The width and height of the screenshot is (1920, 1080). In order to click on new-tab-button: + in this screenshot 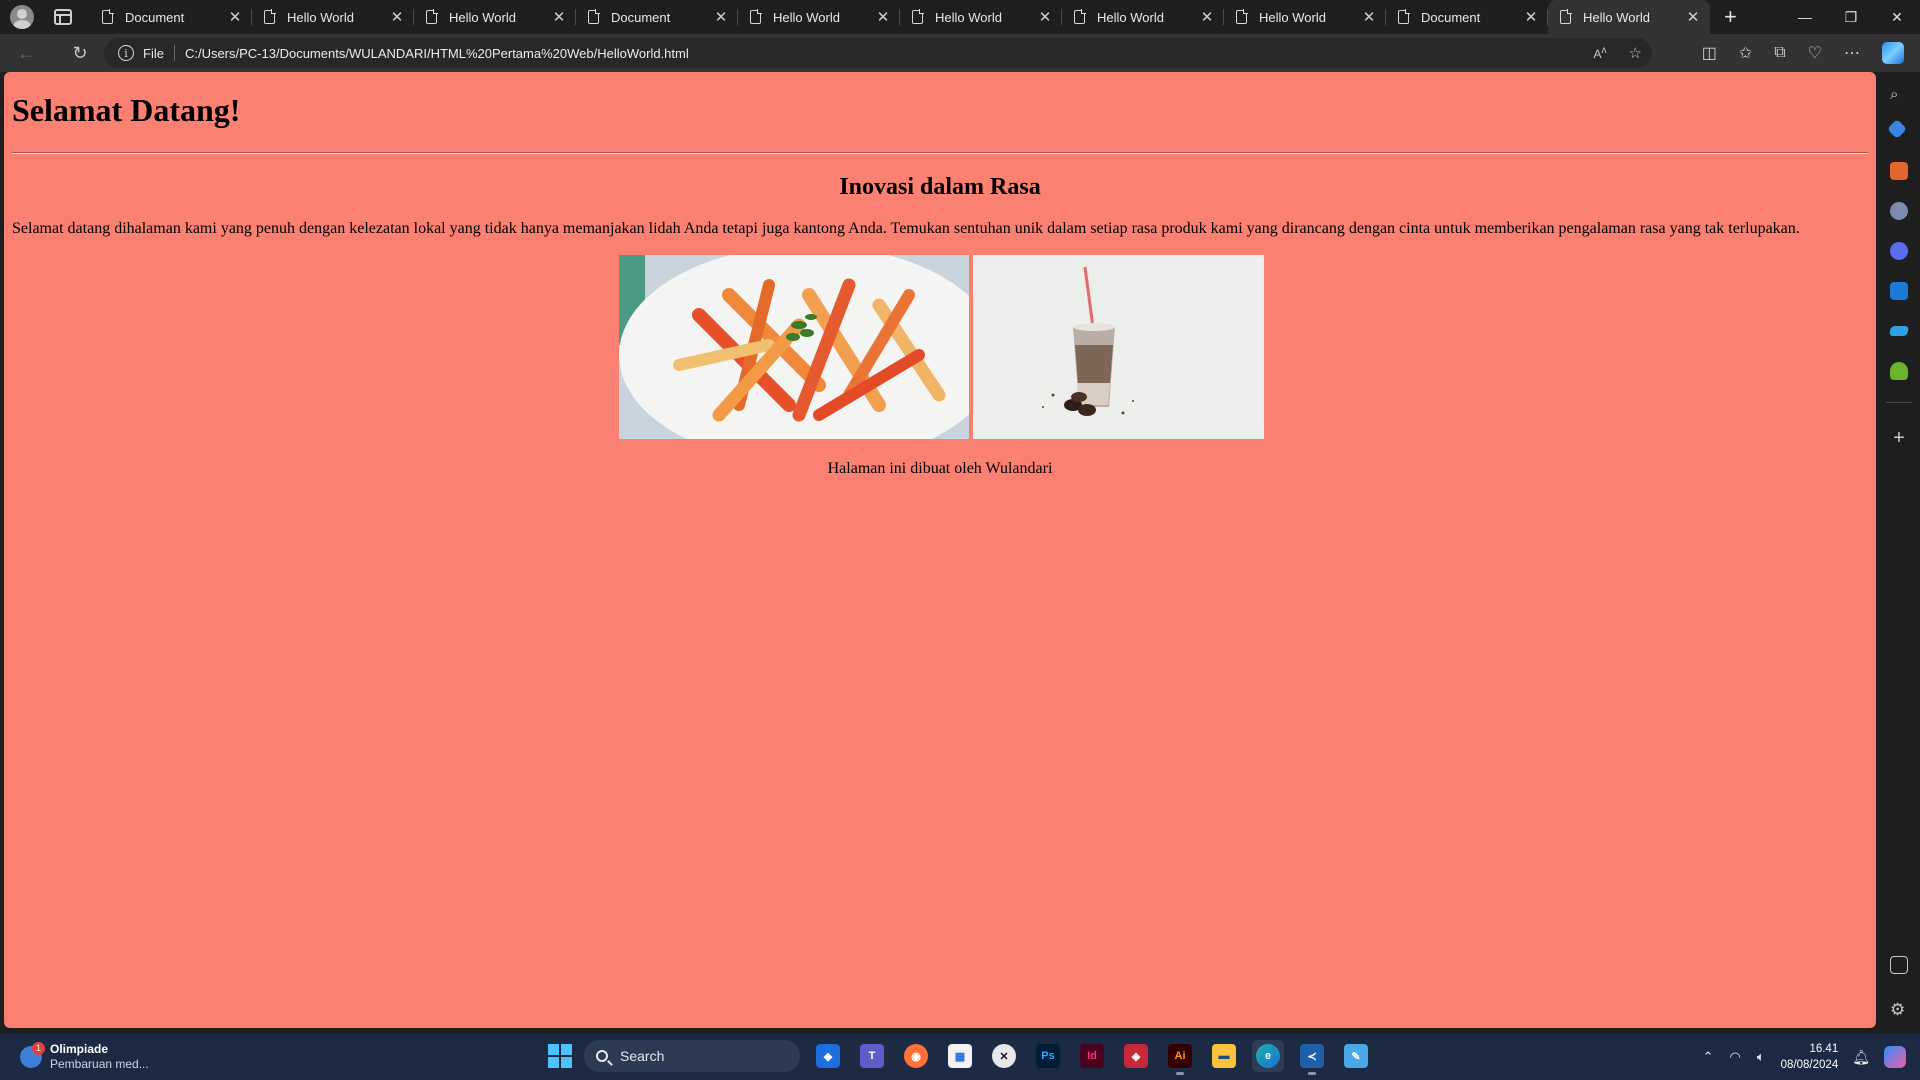, I will do `click(1730, 17)`.